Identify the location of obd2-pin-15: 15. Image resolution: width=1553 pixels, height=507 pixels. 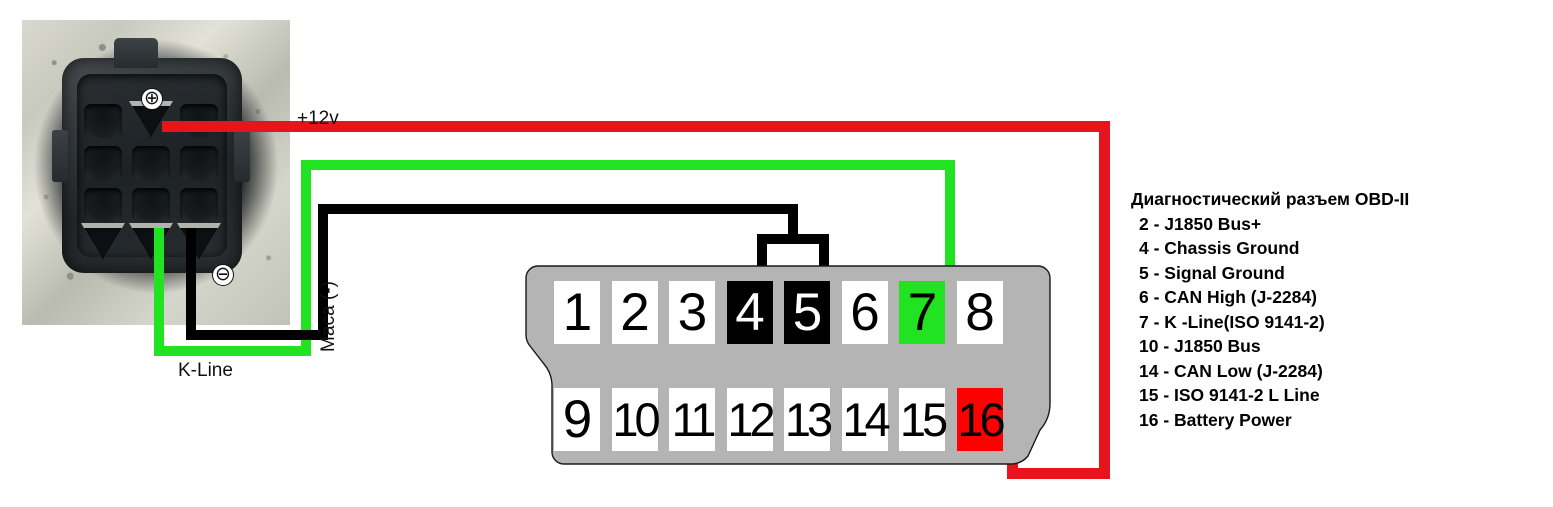
(923, 419).